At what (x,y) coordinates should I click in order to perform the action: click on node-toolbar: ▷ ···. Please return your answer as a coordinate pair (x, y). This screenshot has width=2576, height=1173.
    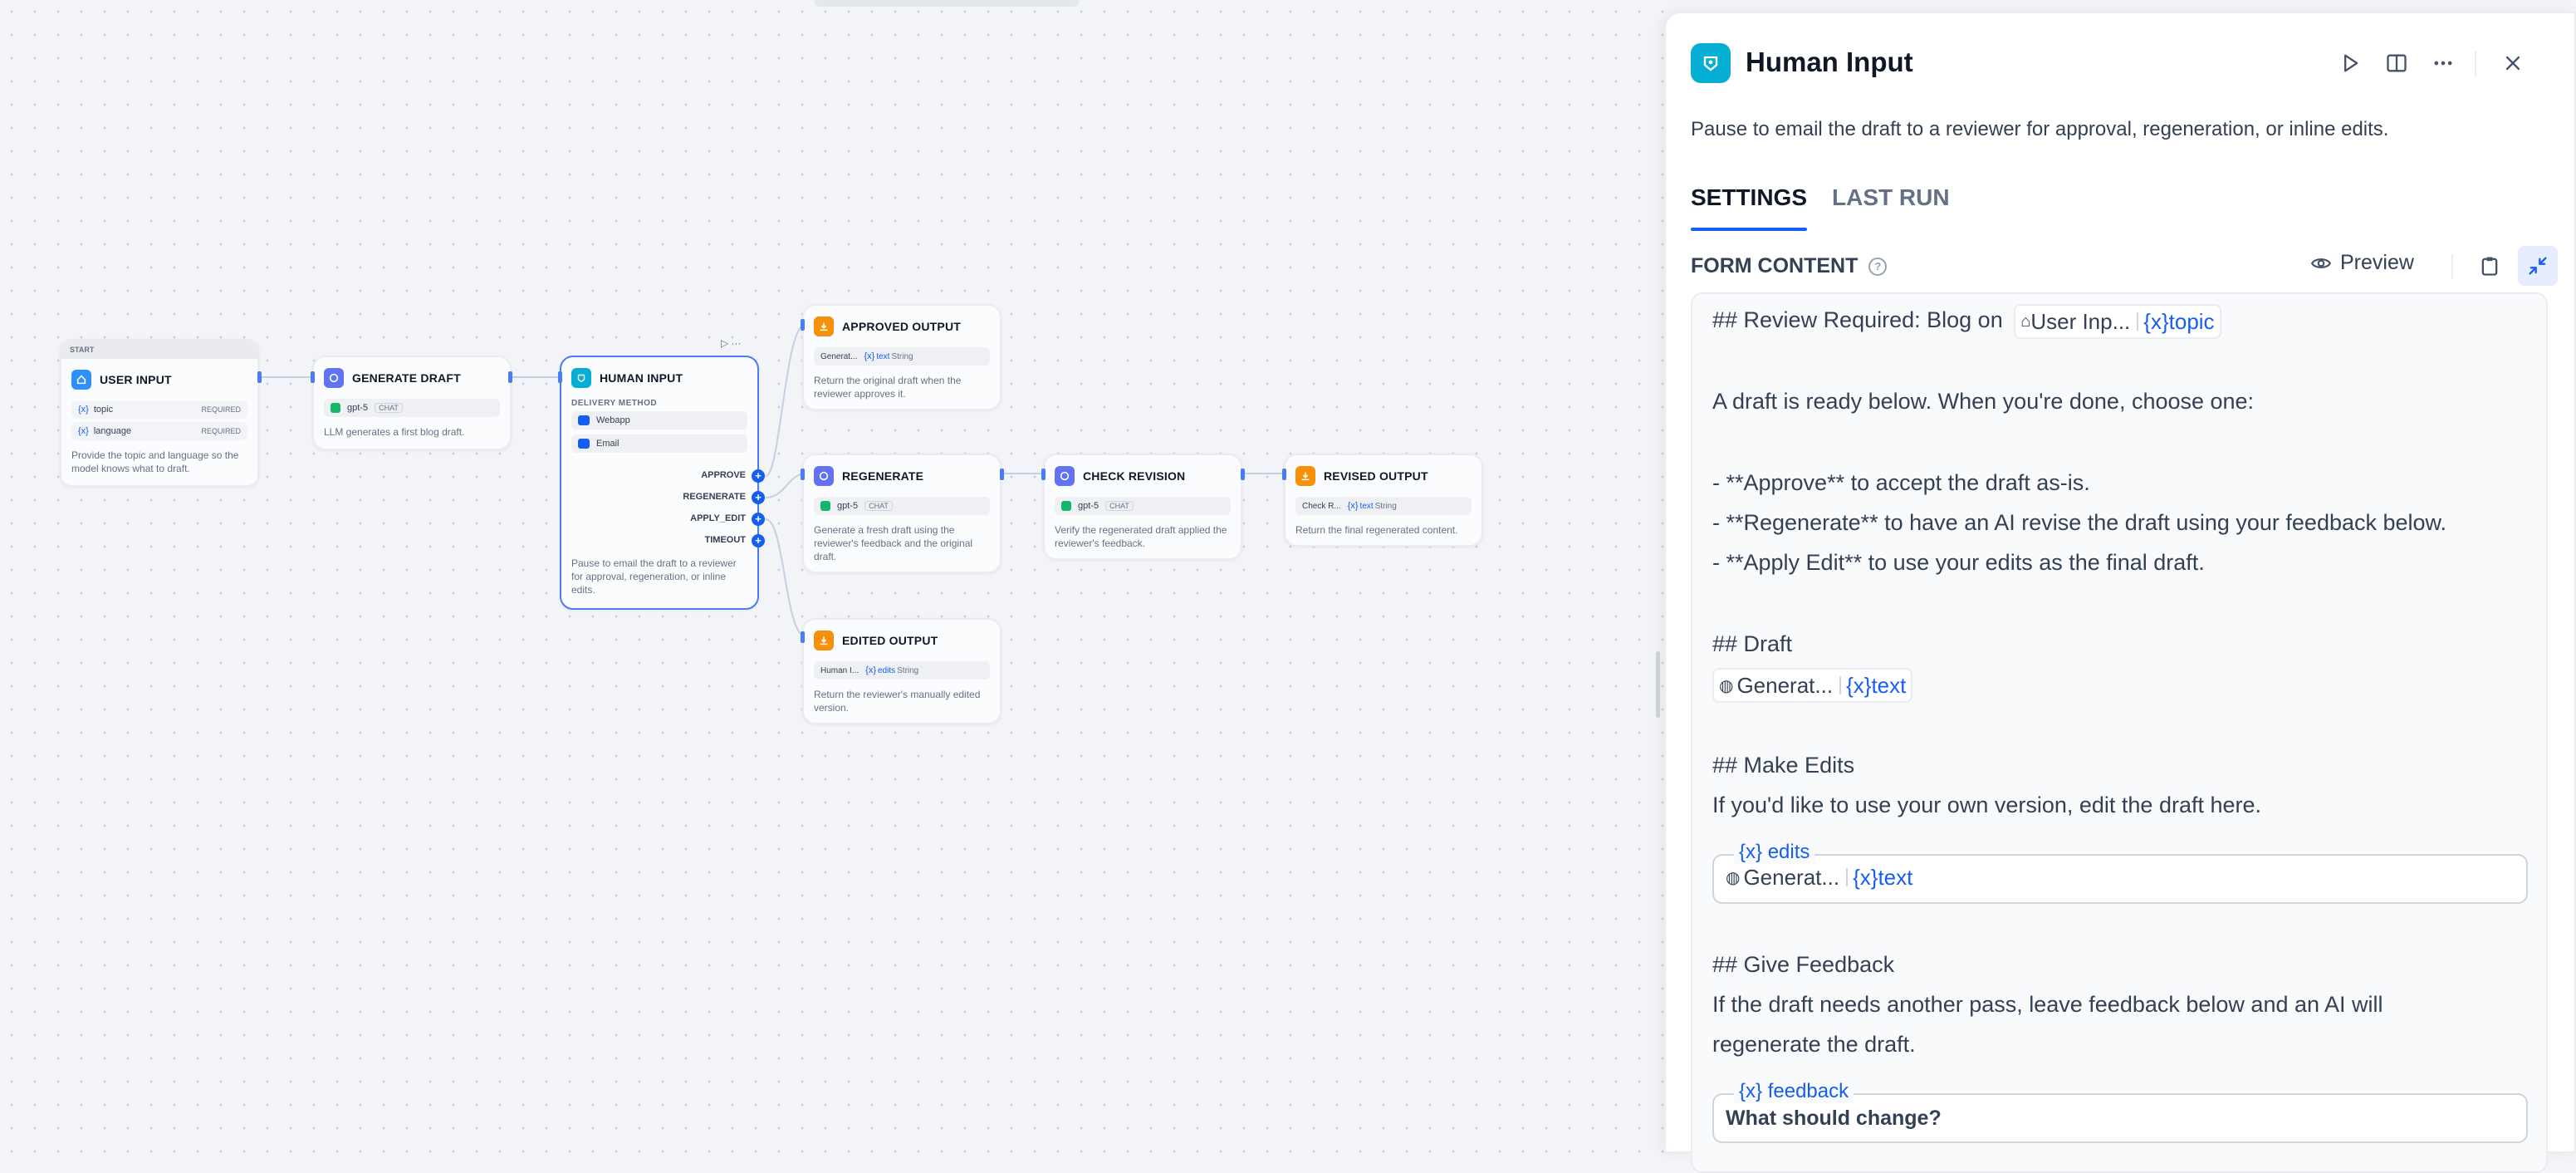
    Looking at the image, I should click on (732, 343).